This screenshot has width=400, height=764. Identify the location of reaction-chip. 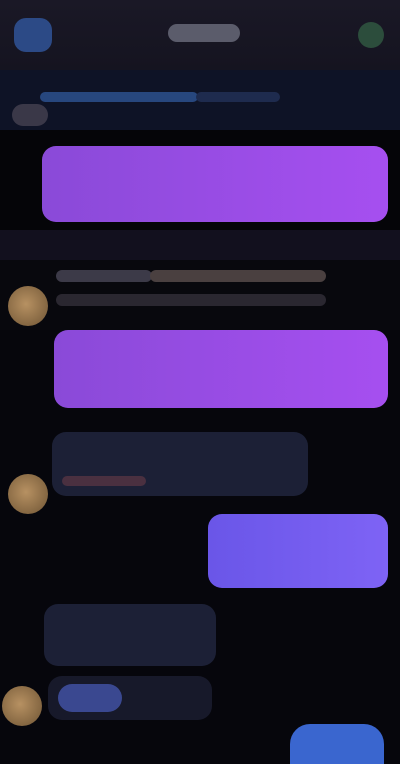
(90, 698).